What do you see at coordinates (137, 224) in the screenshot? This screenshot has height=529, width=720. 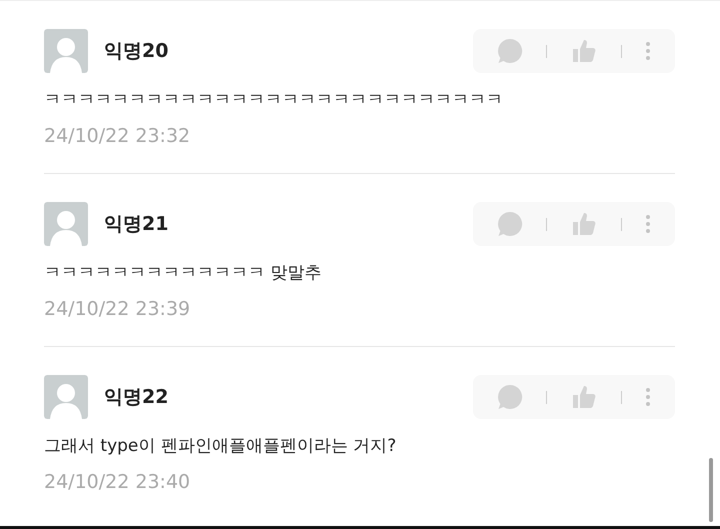 I see `author-name: 익명21` at bounding box center [137, 224].